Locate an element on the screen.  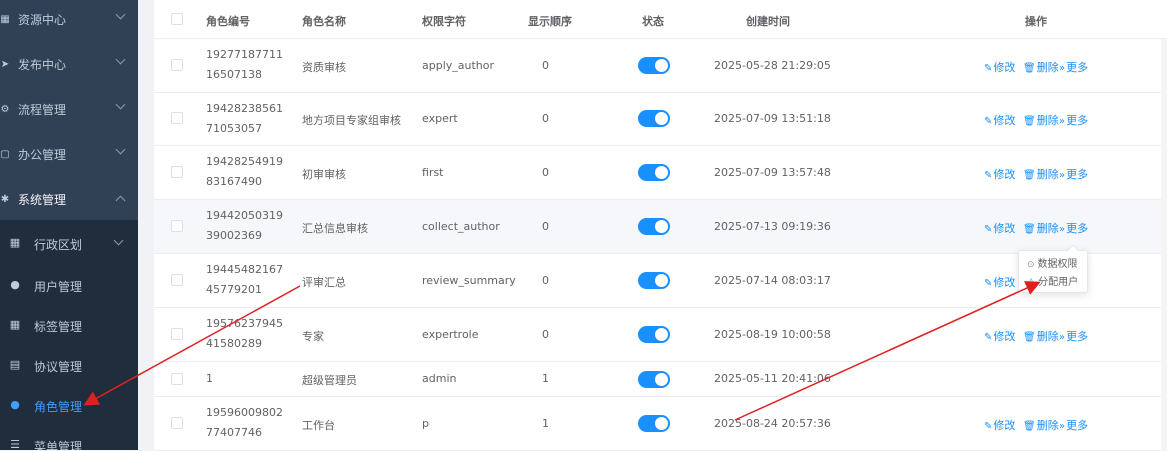
sidebar-item-publish-center: ➤ 发布中心 is located at coordinates (69, 64).